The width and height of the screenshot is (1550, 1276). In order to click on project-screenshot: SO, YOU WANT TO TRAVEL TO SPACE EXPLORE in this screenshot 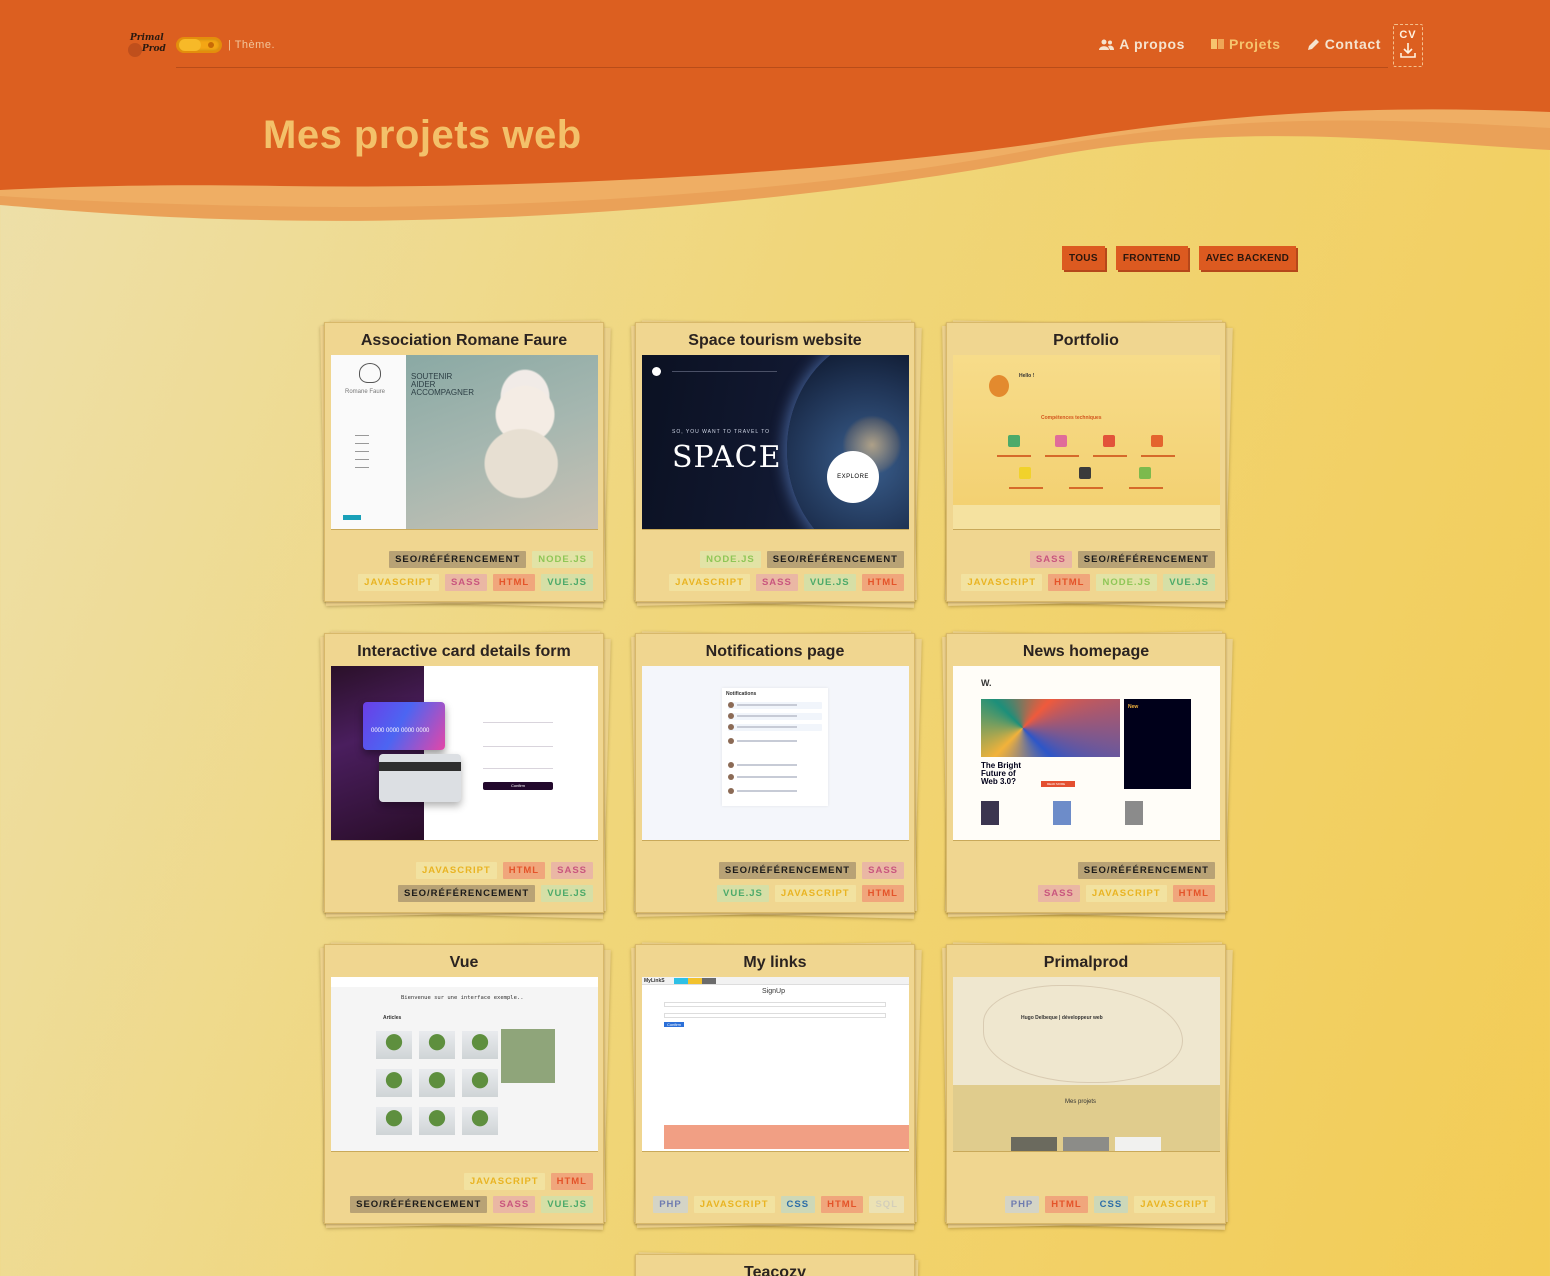, I will do `click(775, 442)`.